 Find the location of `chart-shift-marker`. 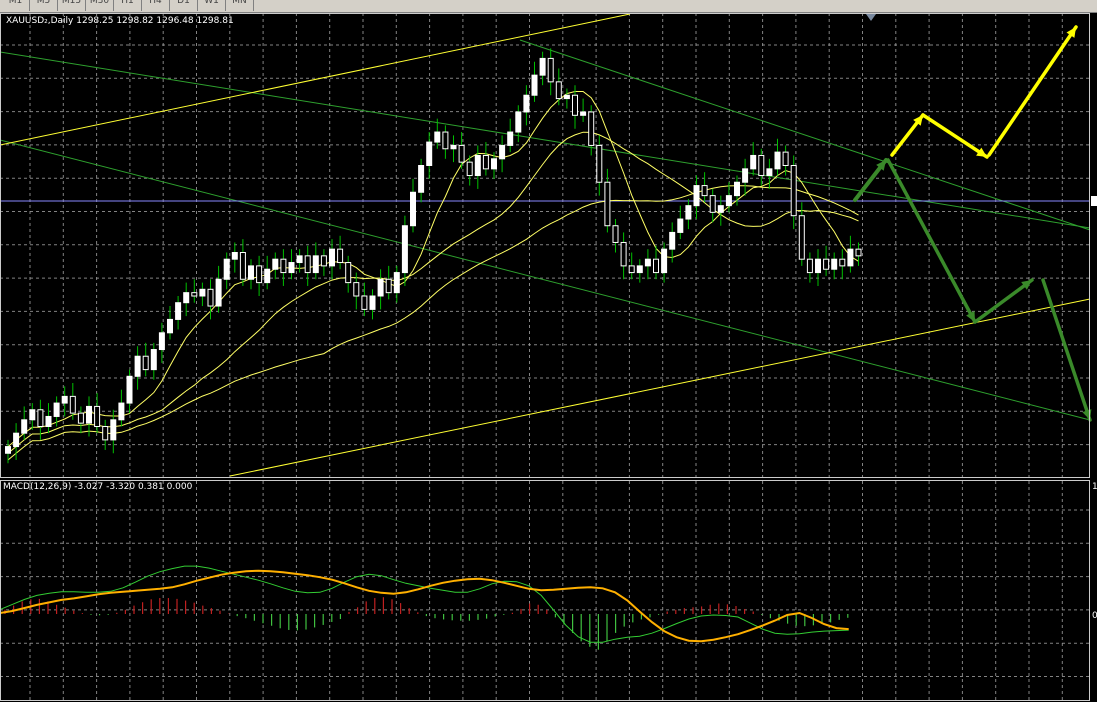

chart-shift-marker is located at coordinates (871, 17).